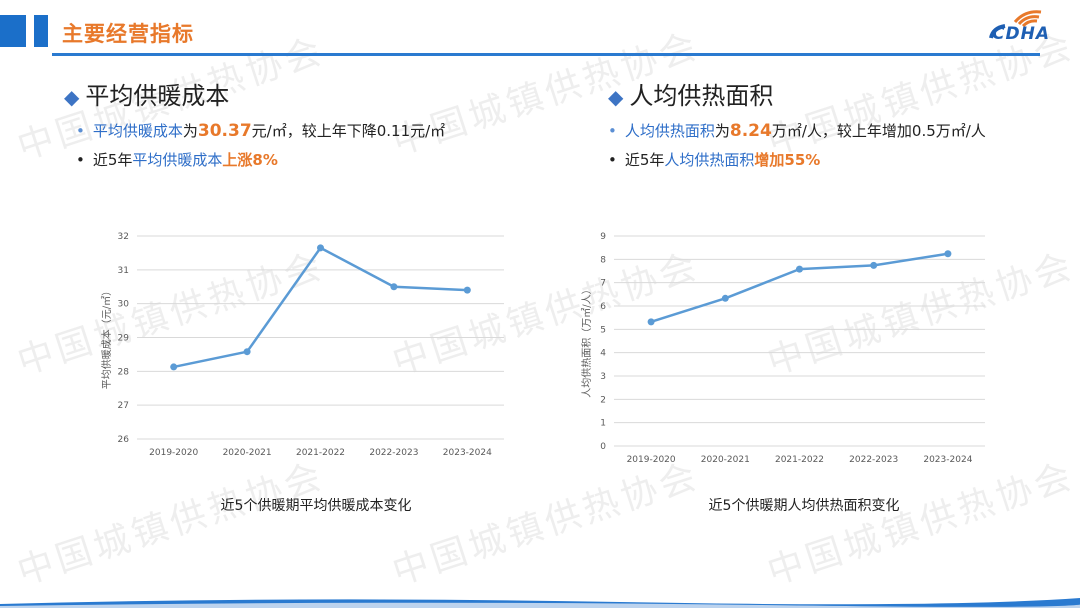  What do you see at coordinates (873, 460) in the screenshot?
I see `x-tick-label: 2022-2023` at bounding box center [873, 460].